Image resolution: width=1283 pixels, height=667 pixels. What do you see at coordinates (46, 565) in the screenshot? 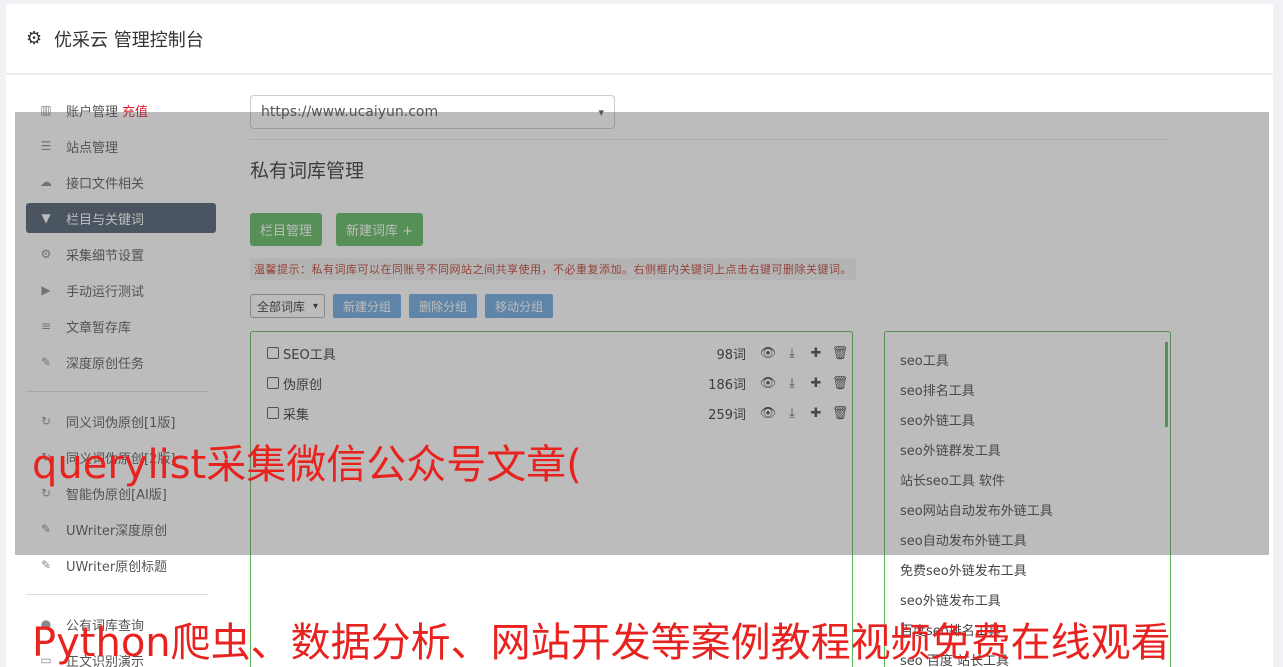
I see `edit-icon: ✎` at bounding box center [46, 565].